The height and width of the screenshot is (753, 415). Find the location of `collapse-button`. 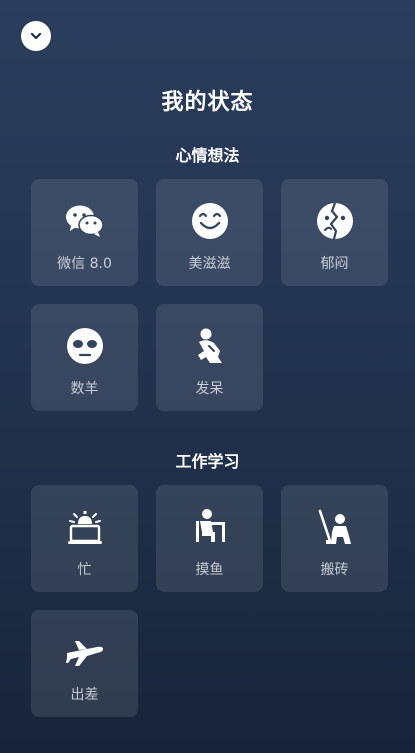

collapse-button is located at coordinates (36, 36).